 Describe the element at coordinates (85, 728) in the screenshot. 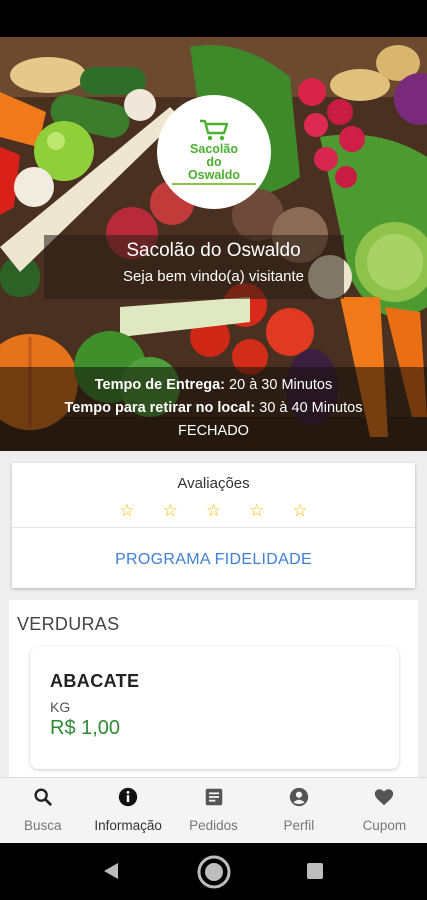

I see `product-price: R$ 1,00` at that location.